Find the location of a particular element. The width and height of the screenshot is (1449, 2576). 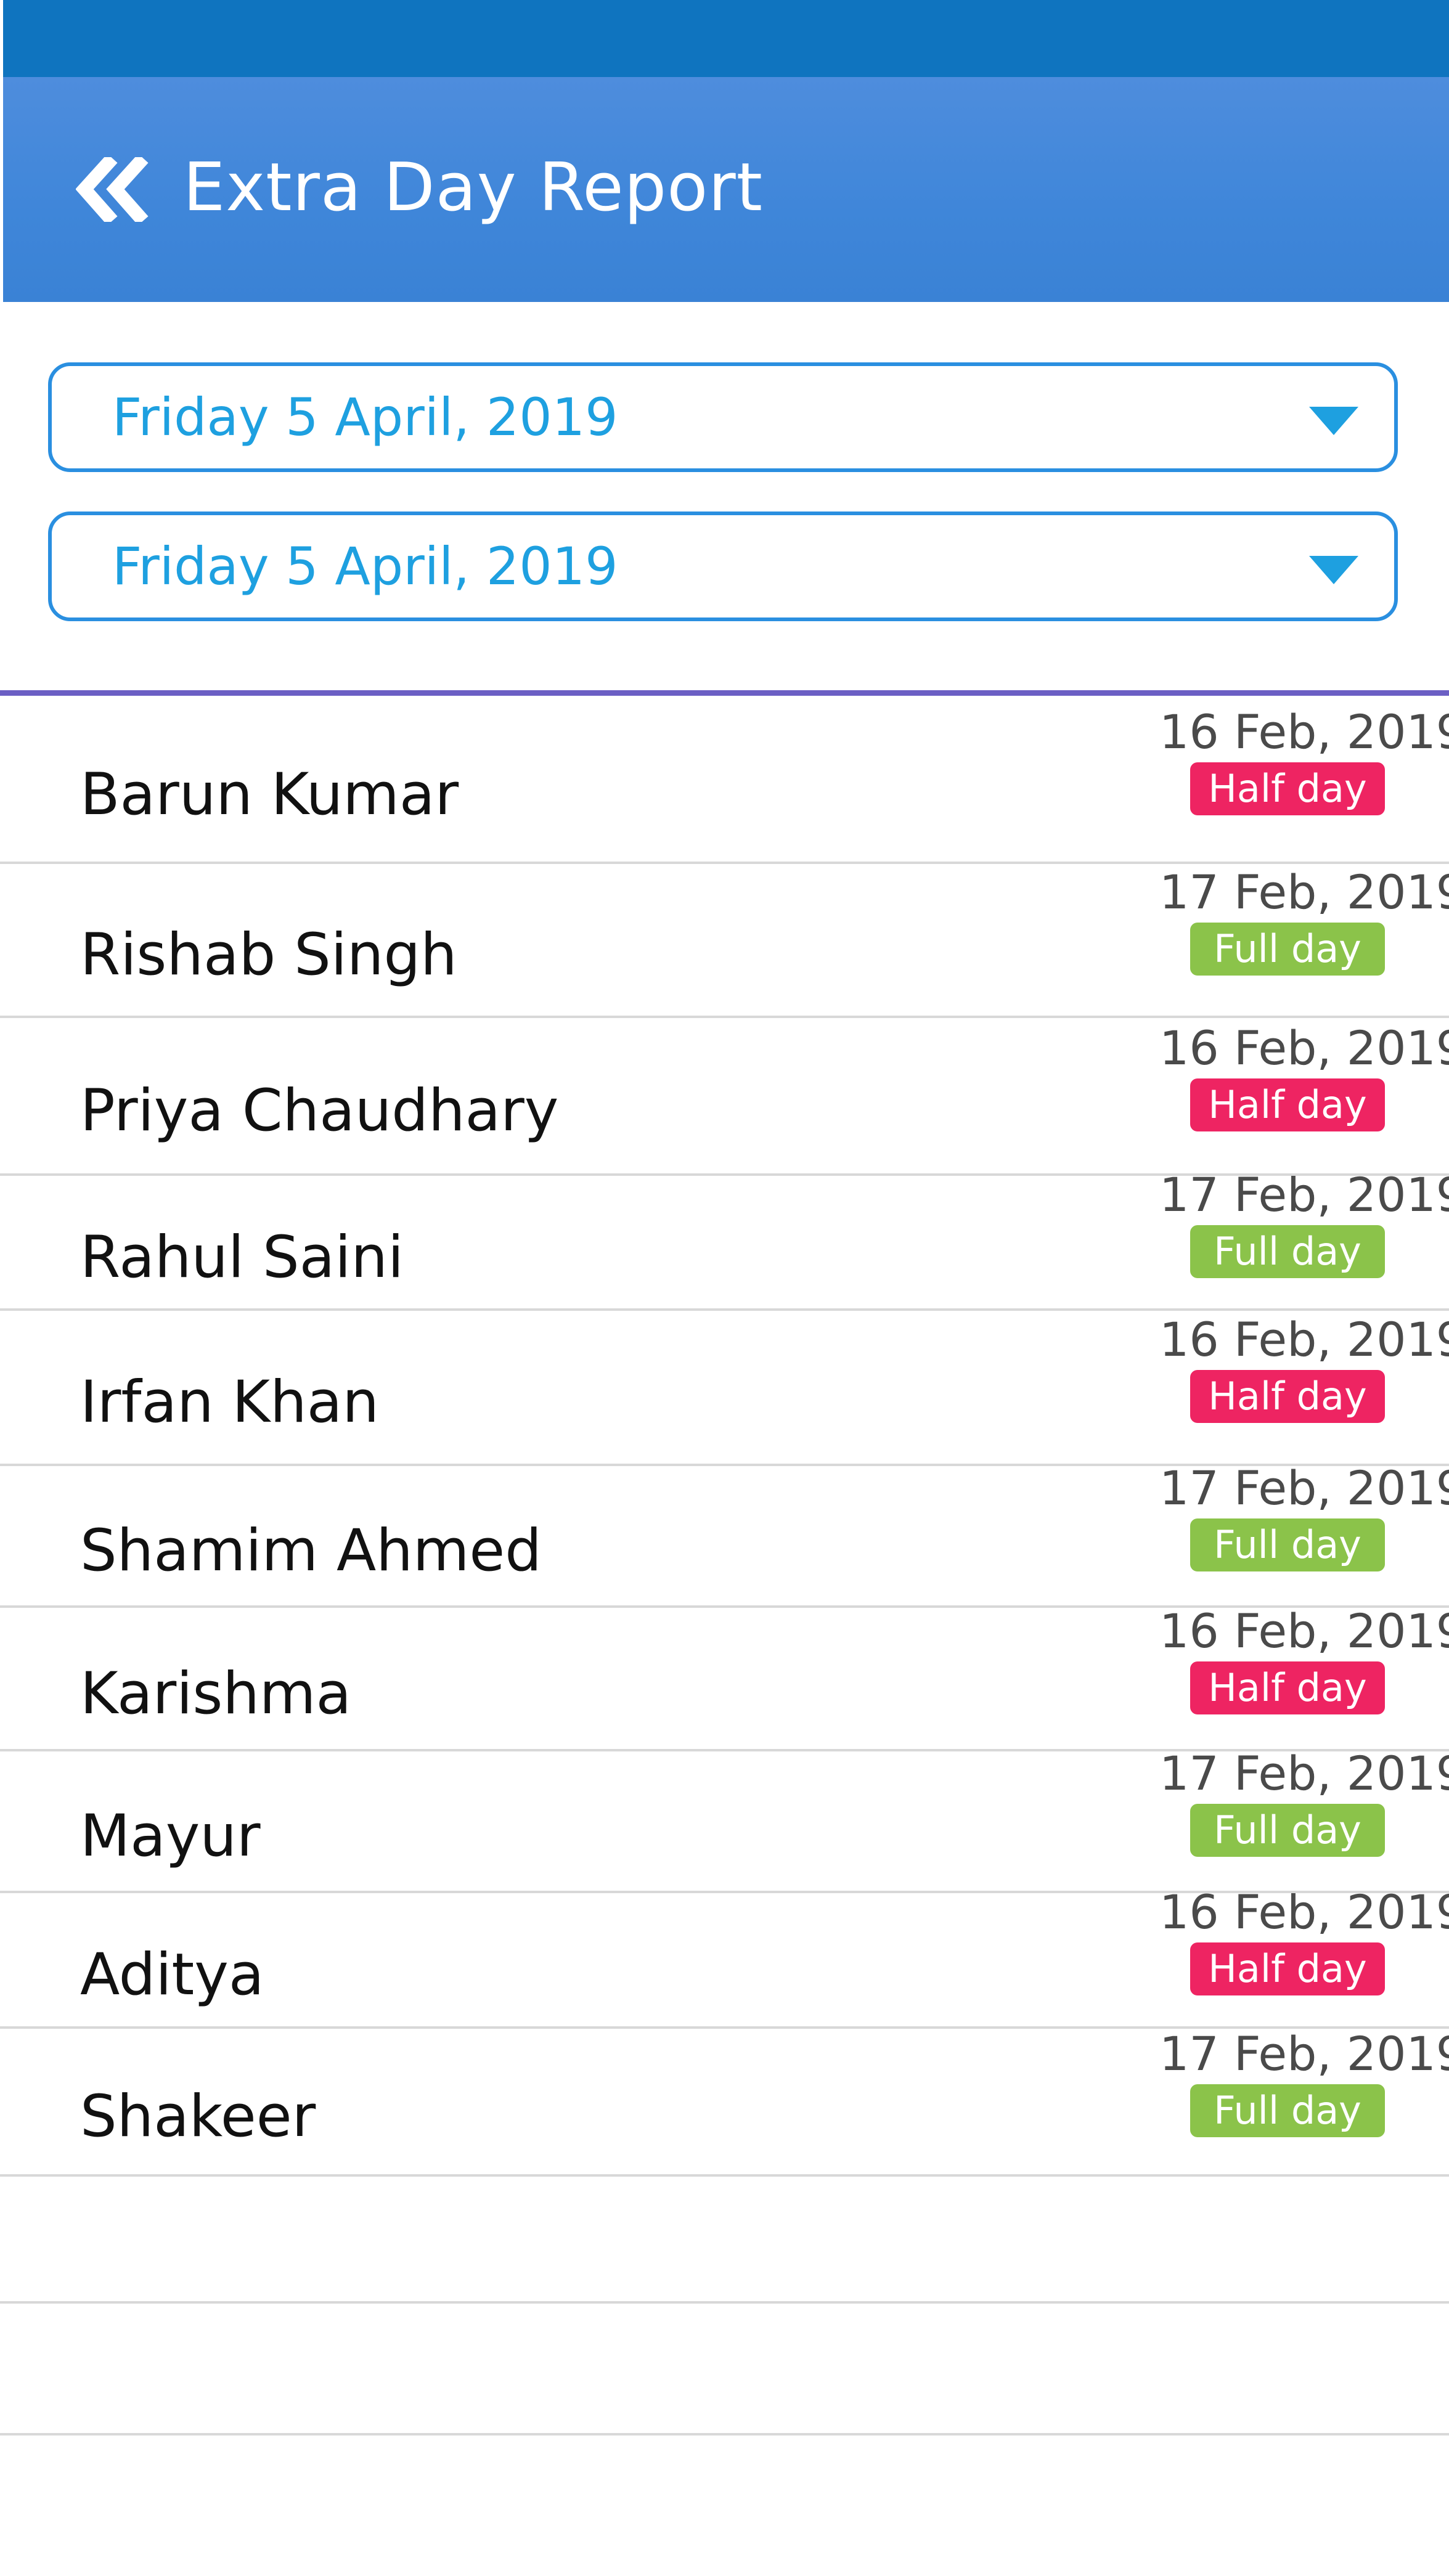

employee-name: Rahul Saini is located at coordinates (242, 1257).